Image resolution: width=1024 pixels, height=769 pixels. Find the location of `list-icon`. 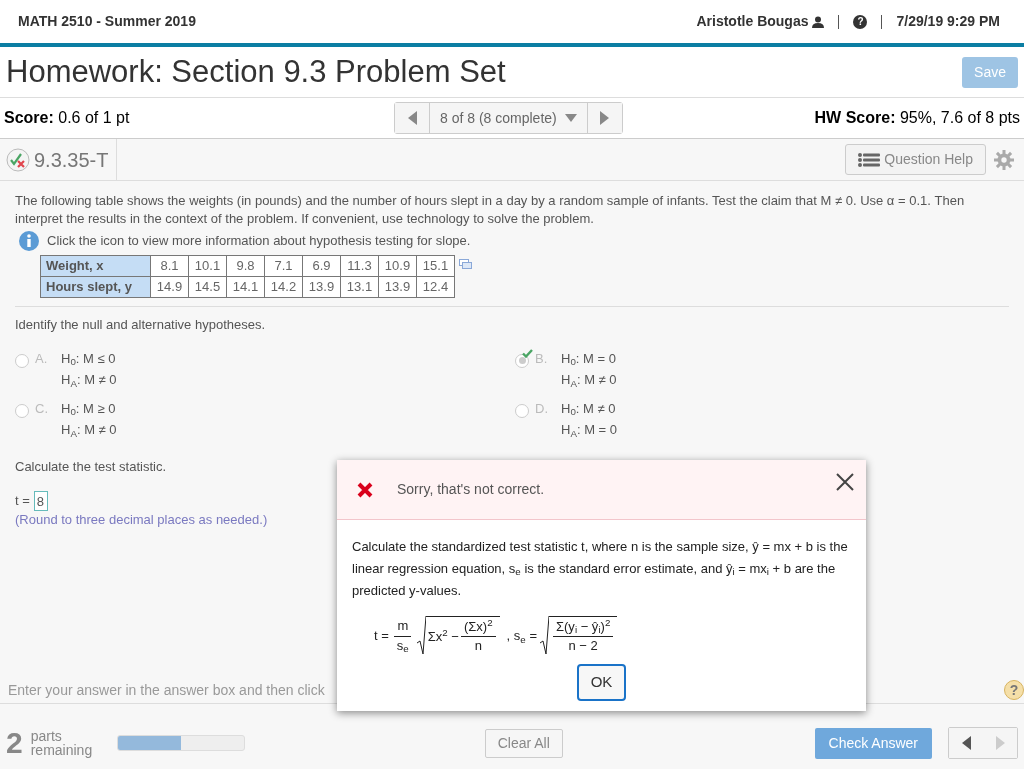

list-icon is located at coordinates (869, 159).